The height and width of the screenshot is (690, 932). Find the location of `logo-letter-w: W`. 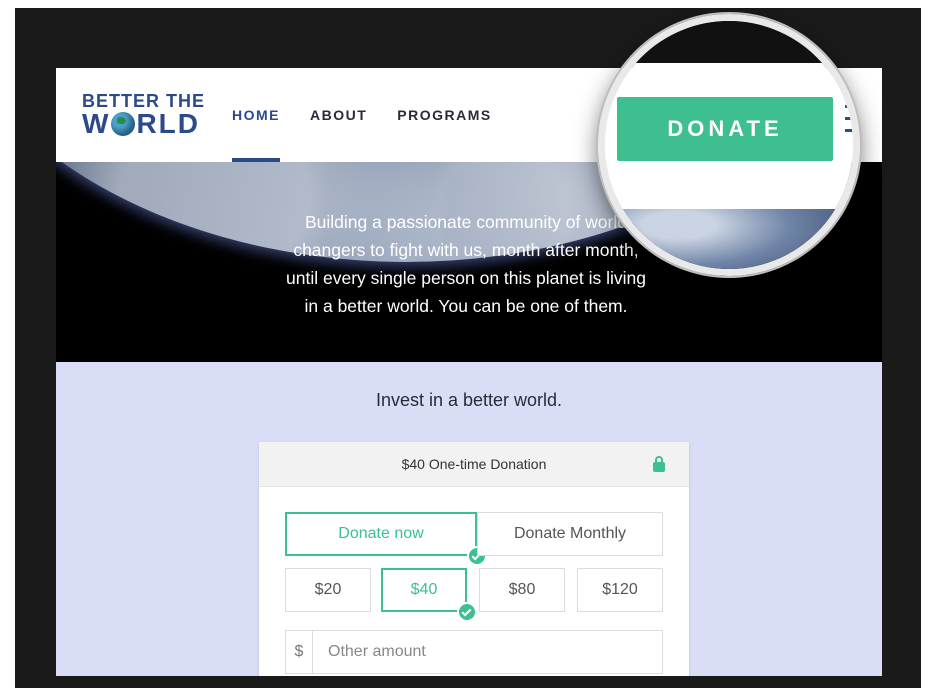

logo-letter-w: W is located at coordinates (96, 123).